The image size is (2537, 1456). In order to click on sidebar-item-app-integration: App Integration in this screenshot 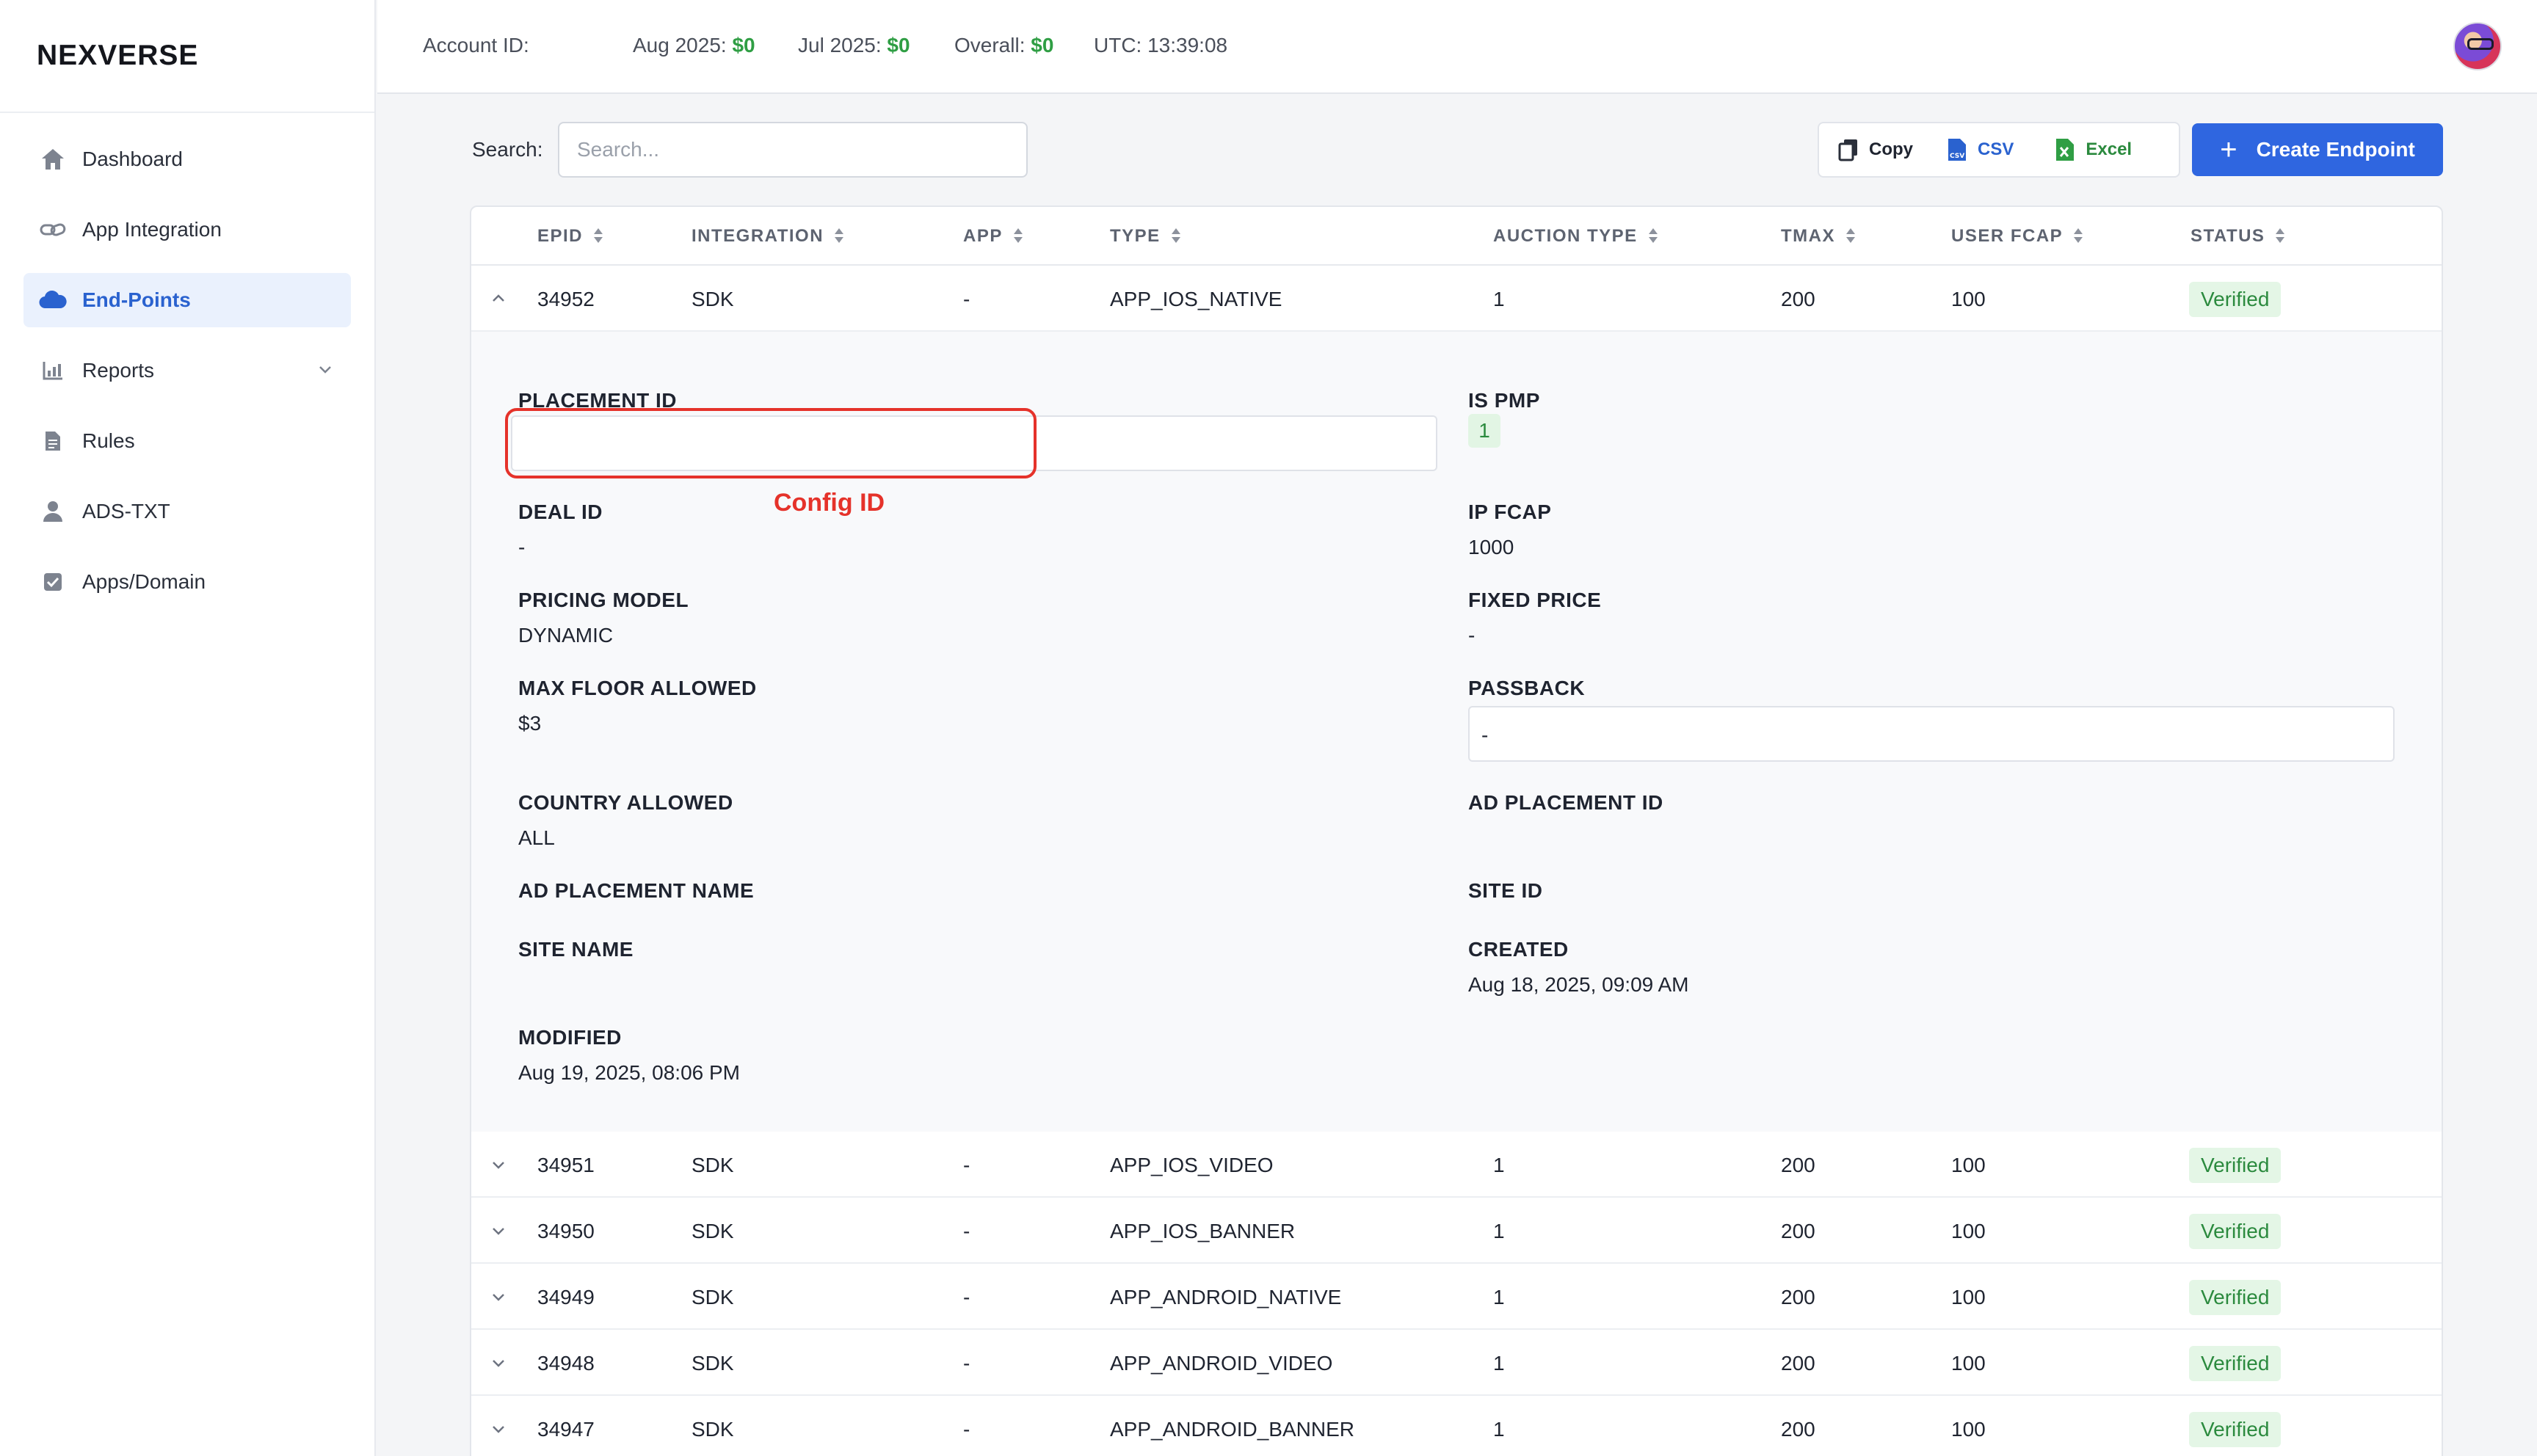, I will do `click(187, 230)`.